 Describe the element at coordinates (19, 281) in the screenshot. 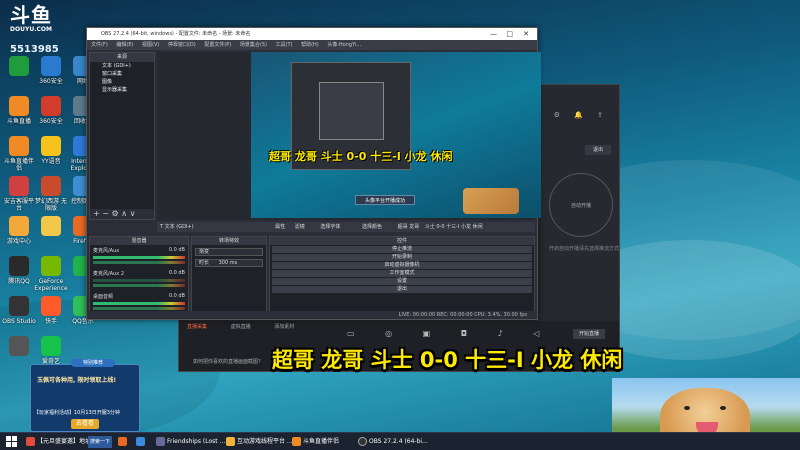

I see `desktop-icon-label: 腾讯QQ` at that location.